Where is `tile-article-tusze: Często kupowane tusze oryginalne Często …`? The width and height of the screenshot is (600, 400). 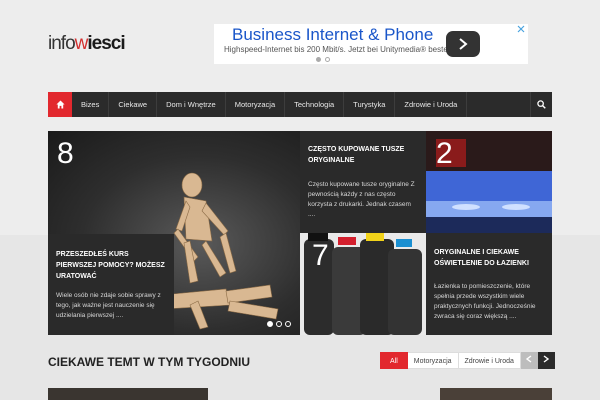
tile-article-tusze: Często kupowane tusze oryginalne Często … is located at coordinates (363, 182).